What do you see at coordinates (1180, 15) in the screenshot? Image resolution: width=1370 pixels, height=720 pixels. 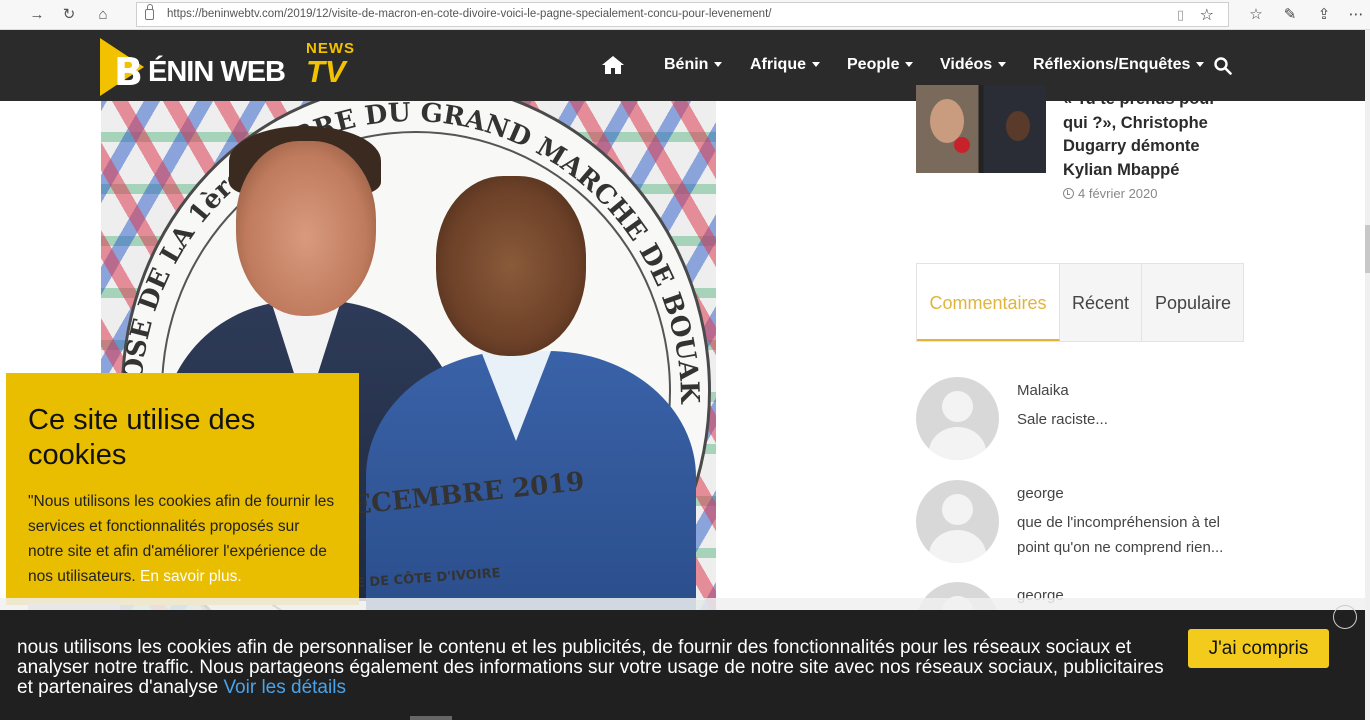 I see `reading-view-icon: ▯` at bounding box center [1180, 15].